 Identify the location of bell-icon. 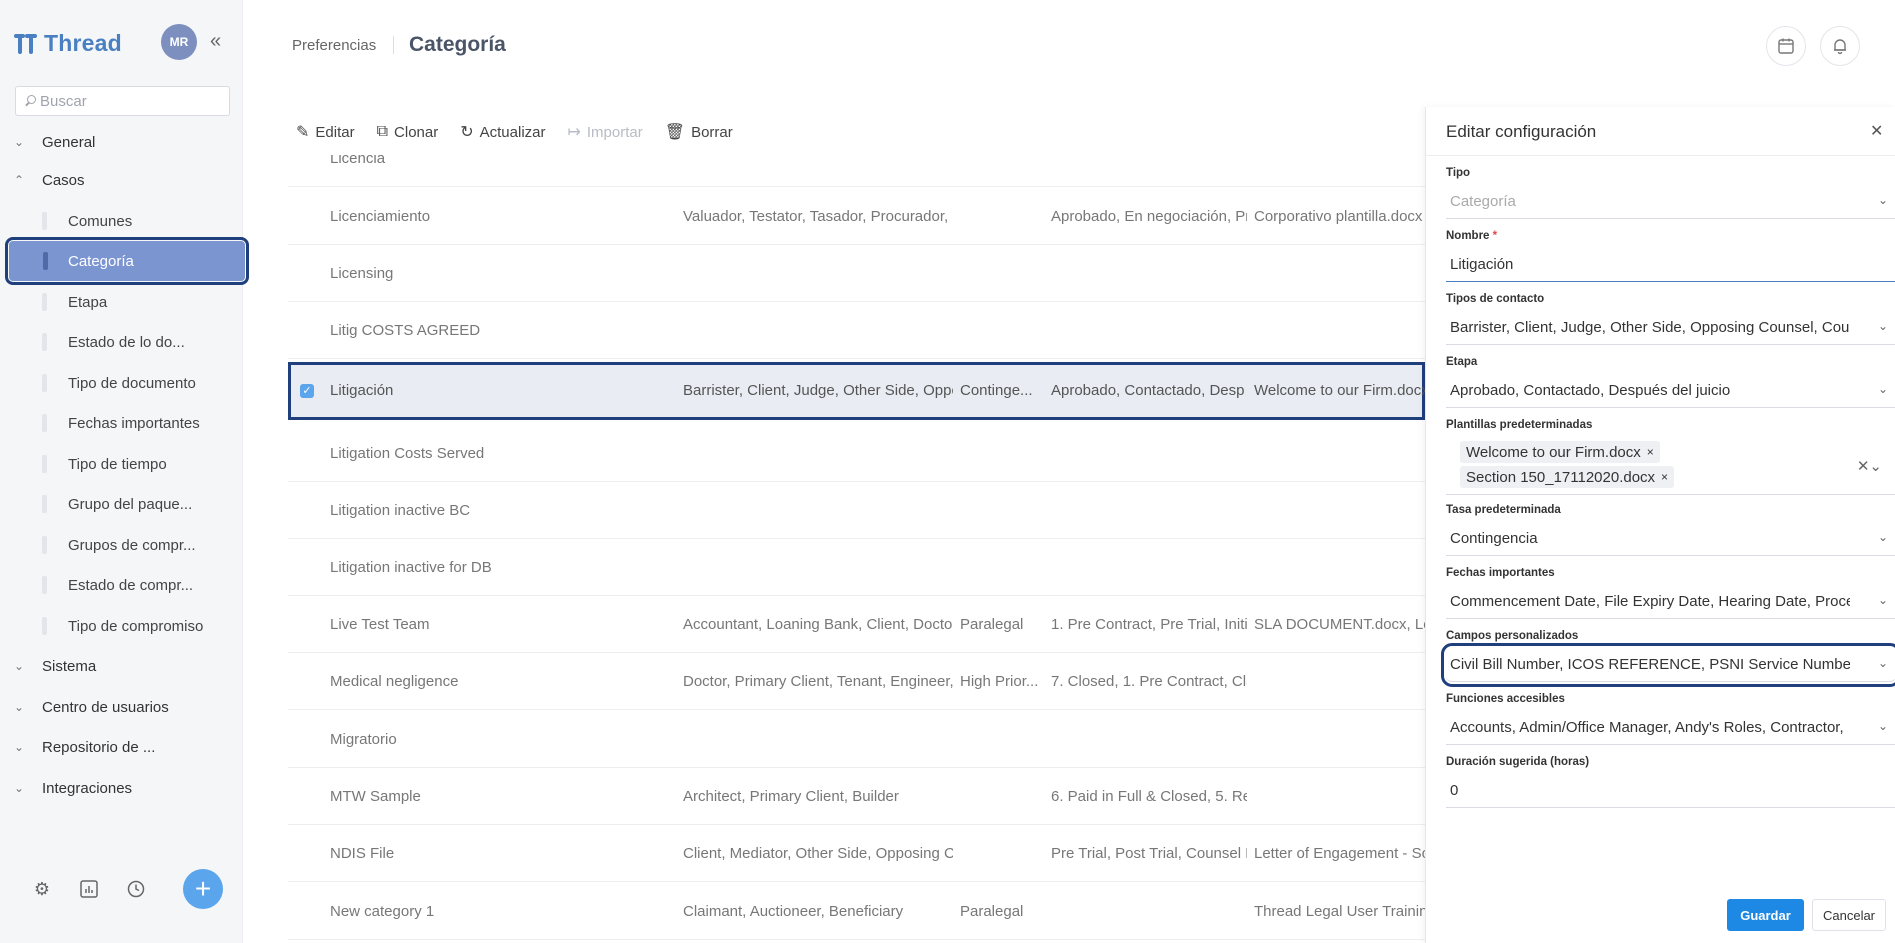
(1840, 47).